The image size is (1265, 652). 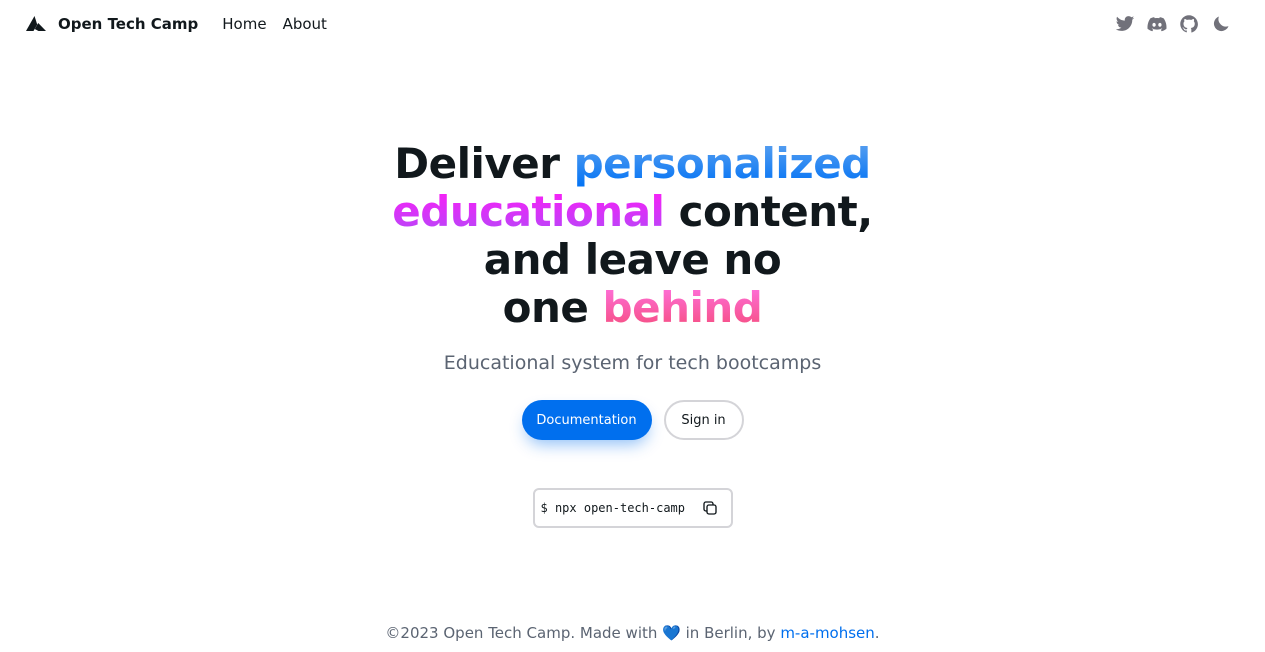 I want to click on footer-period: ., so click(x=877, y=633).